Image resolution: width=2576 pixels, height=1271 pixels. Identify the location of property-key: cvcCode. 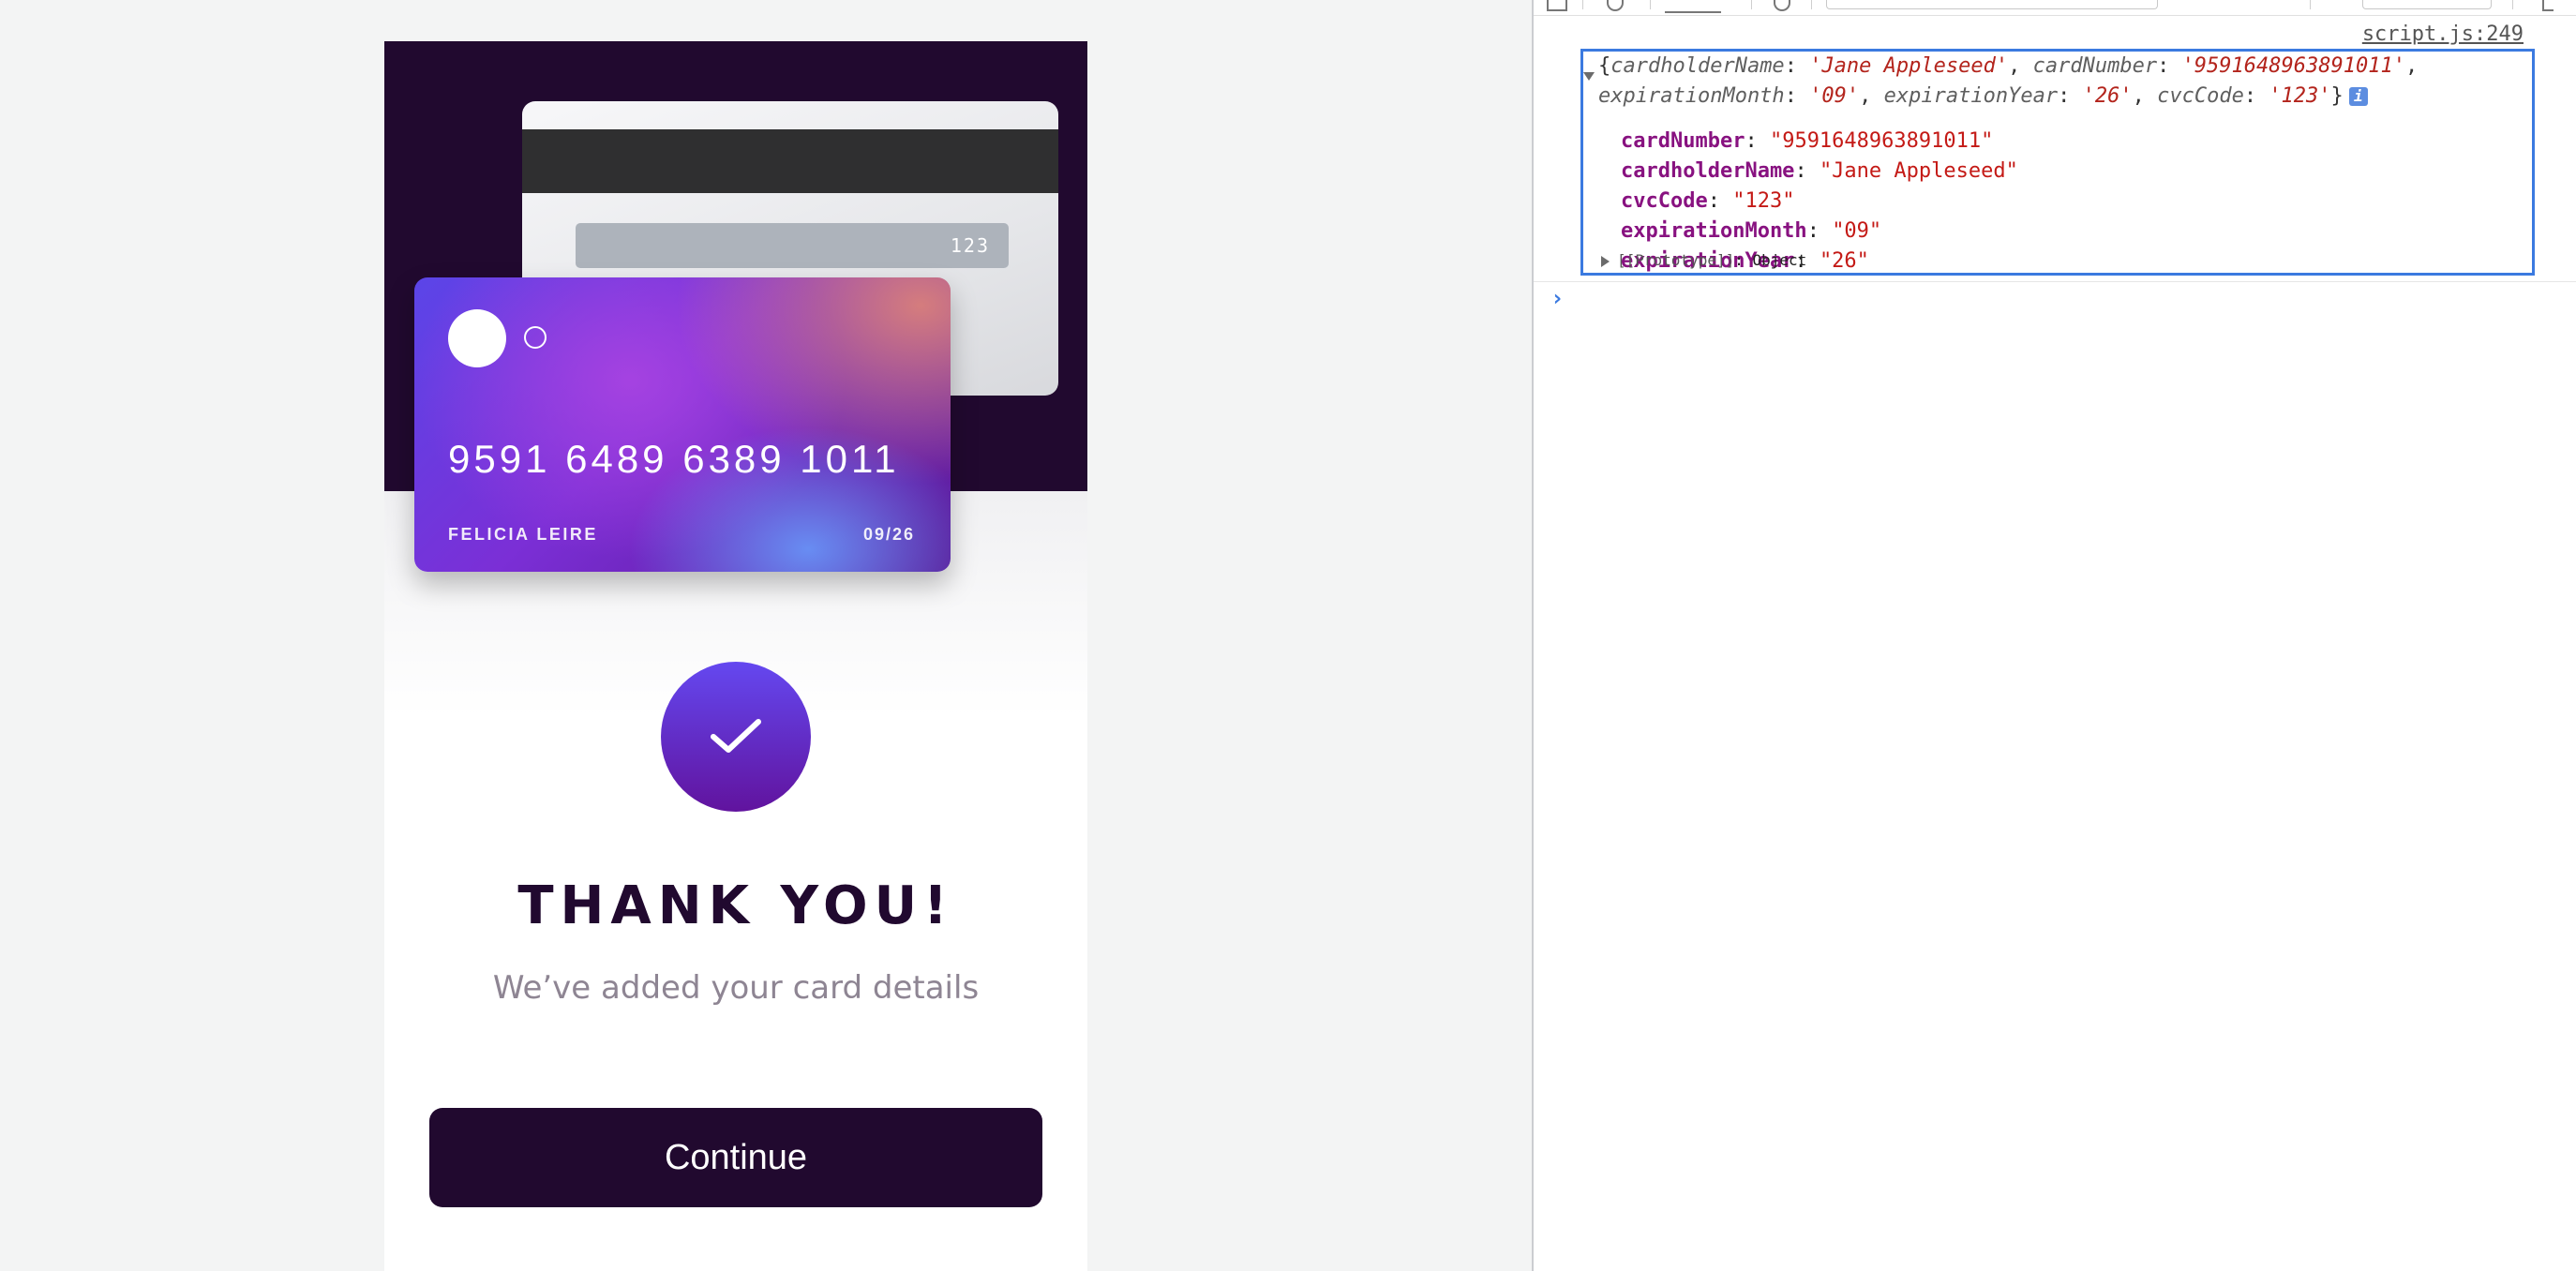
(1664, 201).